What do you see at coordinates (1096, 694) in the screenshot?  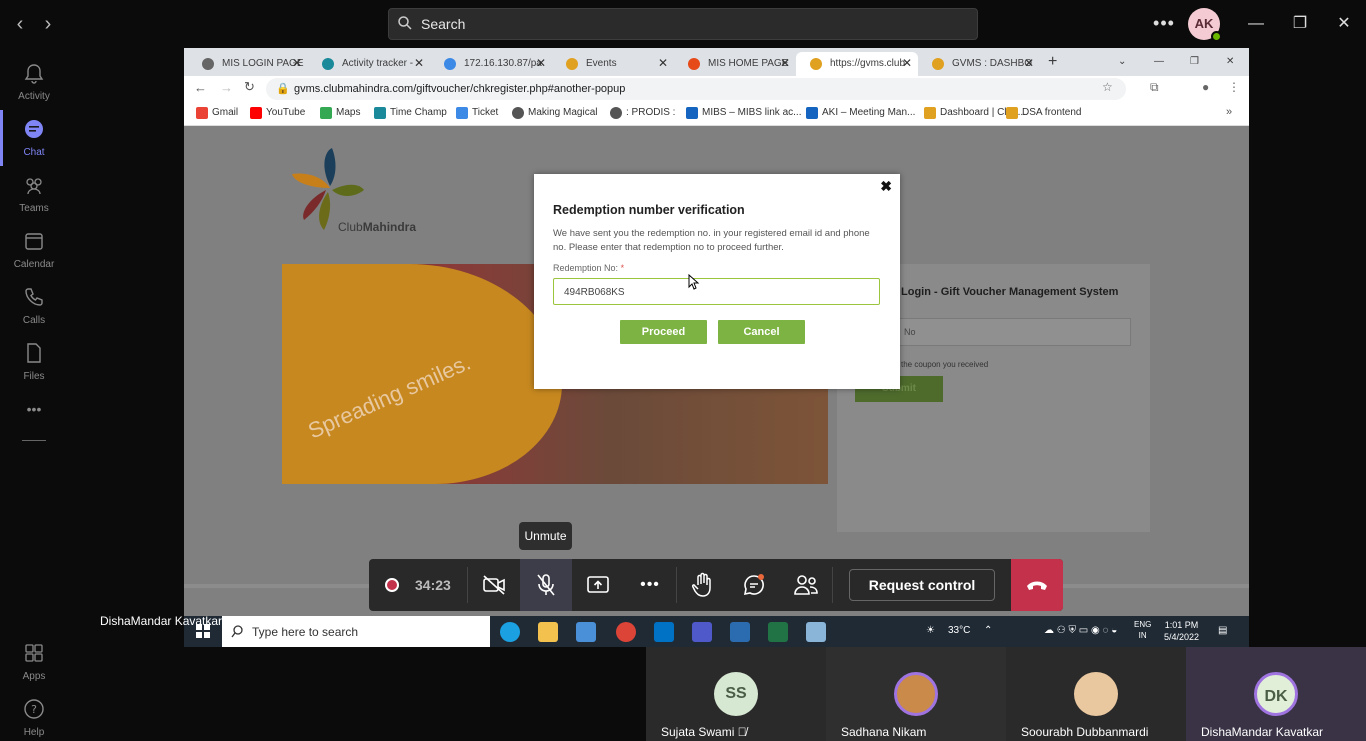 I see `participant-tile: Soourabh Dubbanmardi` at bounding box center [1096, 694].